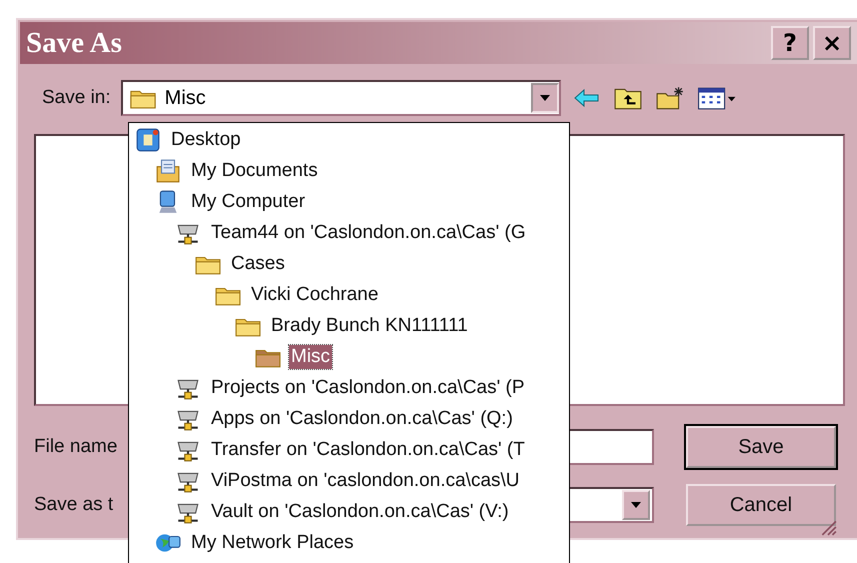 This screenshot has height=563, width=857. What do you see at coordinates (148, 139) in the screenshot?
I see `desktop-icon` at bounding box center [148, 139].